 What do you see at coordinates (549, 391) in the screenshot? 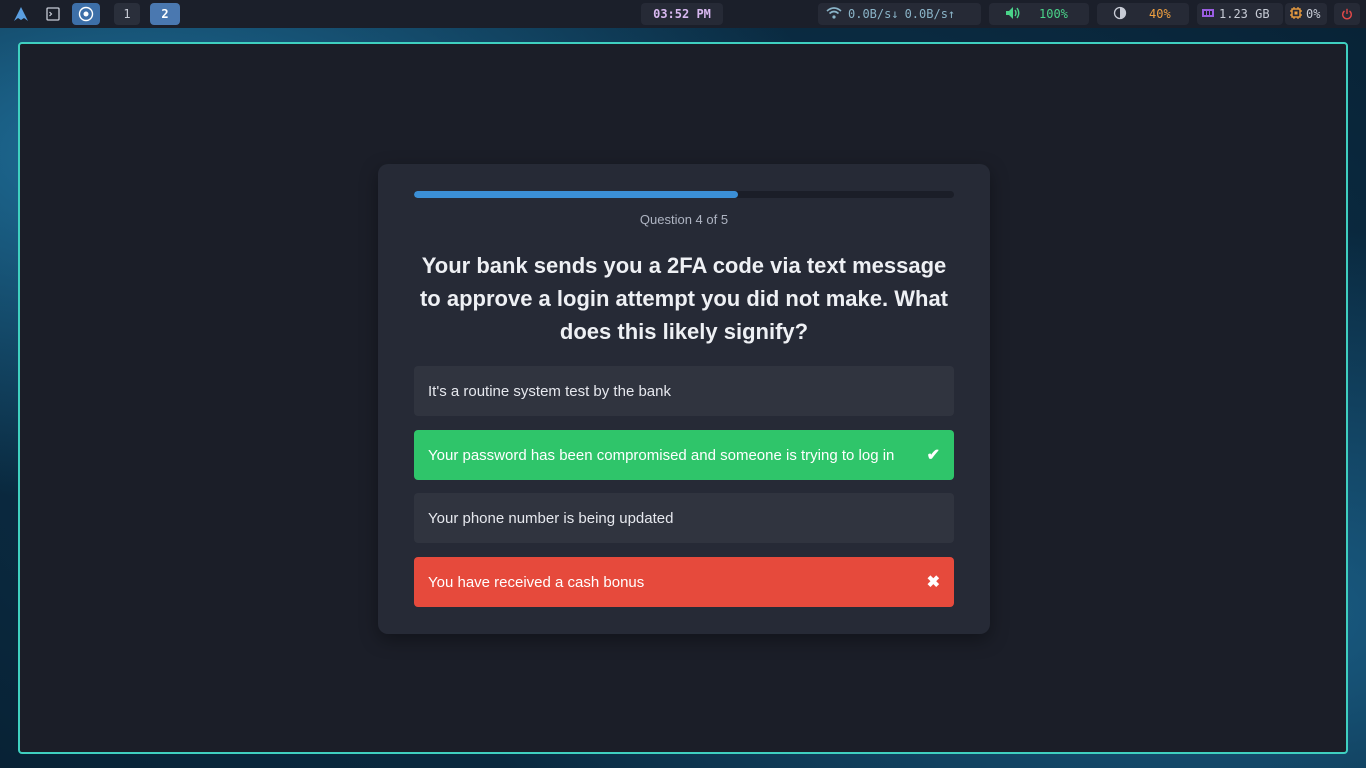
I see `answer-label: It's a routine system test by the bank` at bounding box center [549, 391].